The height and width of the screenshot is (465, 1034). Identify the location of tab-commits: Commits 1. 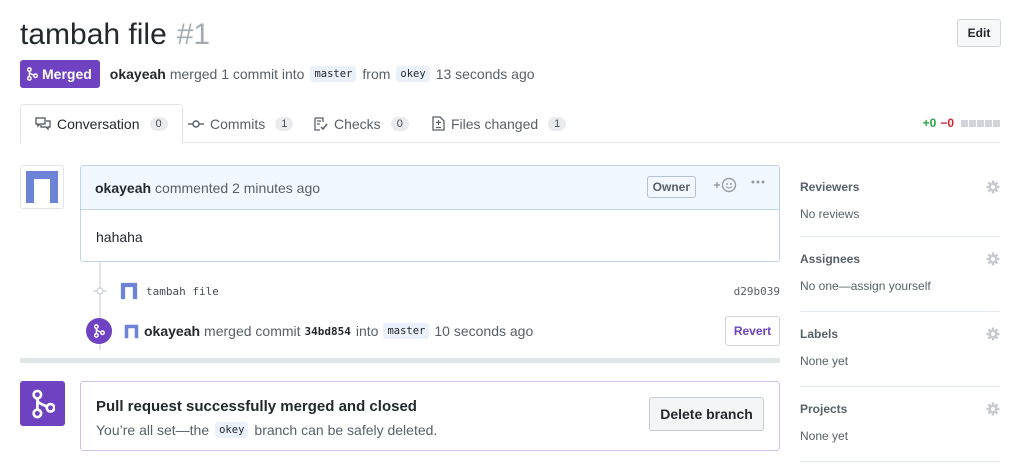
(241, 123).